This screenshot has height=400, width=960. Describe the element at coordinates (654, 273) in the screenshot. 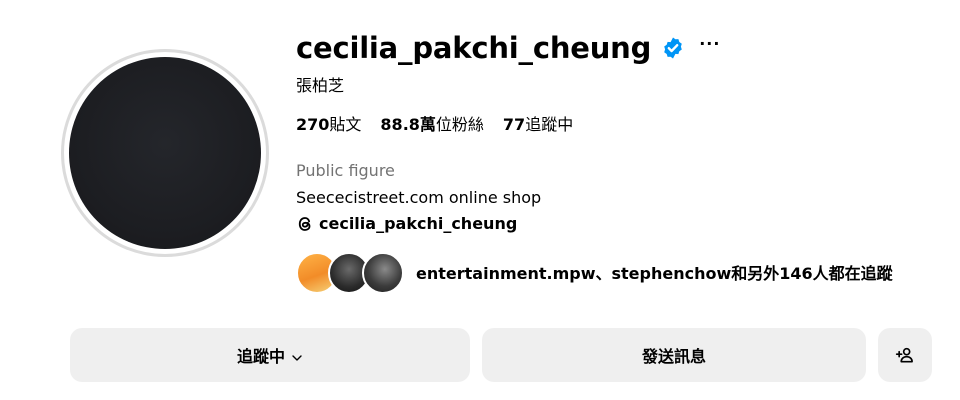

I see `followed-by-text: entertainment.mpw、stephenchow和另外146人都在追蹤` at that location.